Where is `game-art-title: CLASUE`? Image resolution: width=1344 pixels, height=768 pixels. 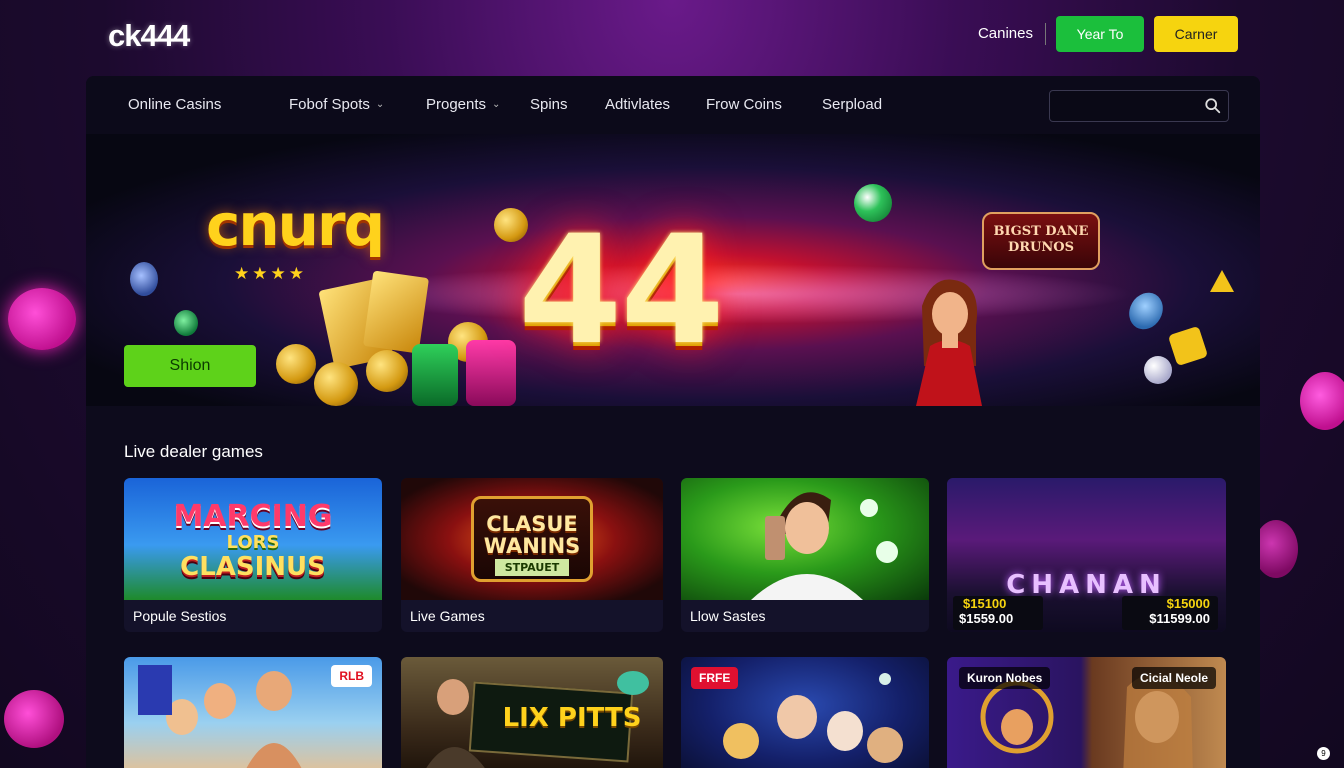
game-art-title: CLASUE is located at coordinates (532, 524).